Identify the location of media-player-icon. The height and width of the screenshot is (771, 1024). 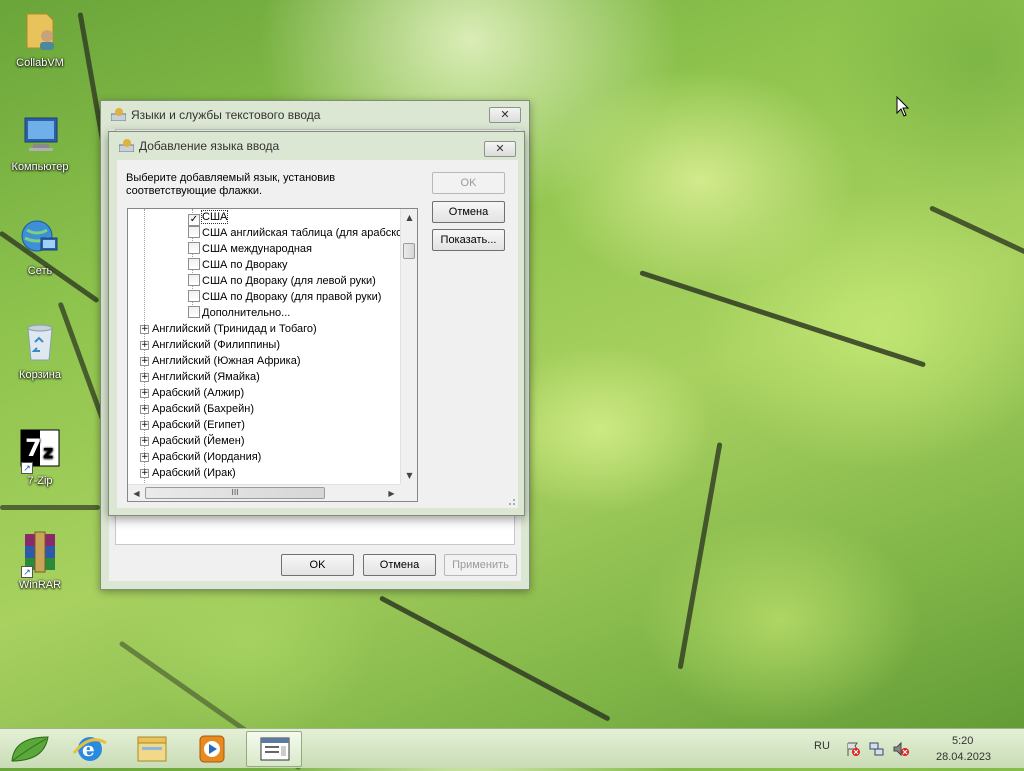
(212, 749).